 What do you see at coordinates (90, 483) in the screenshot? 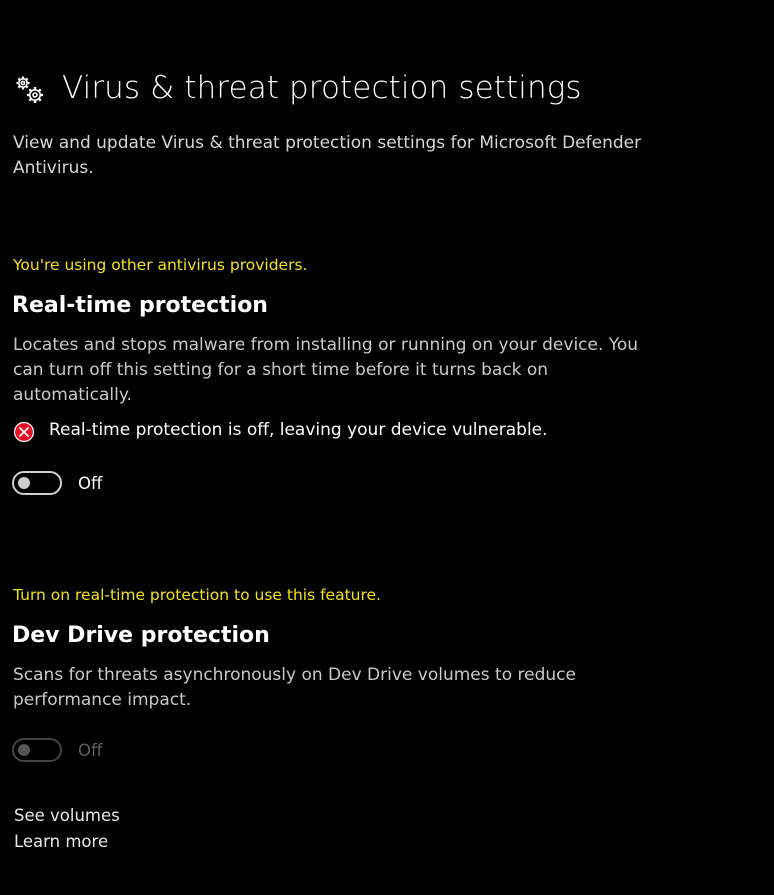
I see `realtime-toggle-label: Off` at bounding box center [90, 483].